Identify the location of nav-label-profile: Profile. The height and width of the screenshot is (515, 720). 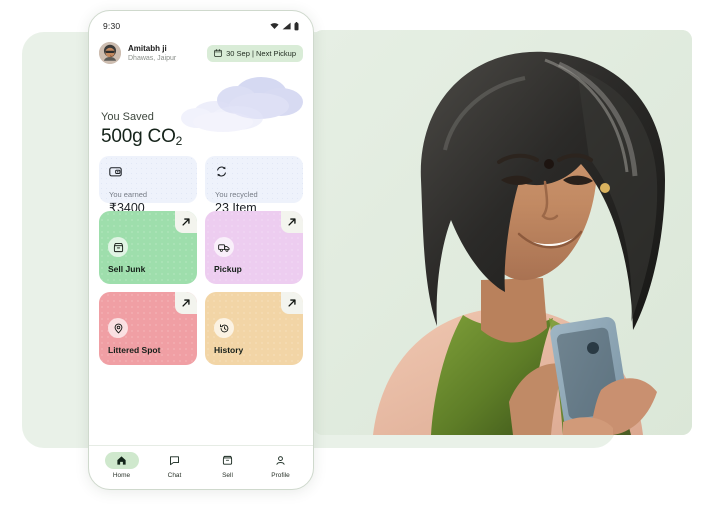
(280, 475).